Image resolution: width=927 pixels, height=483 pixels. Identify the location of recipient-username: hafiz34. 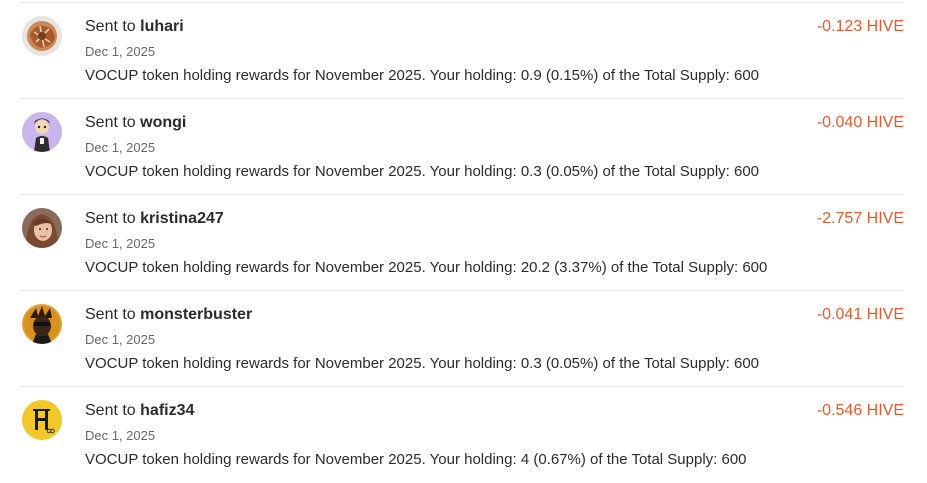
(167, 410).